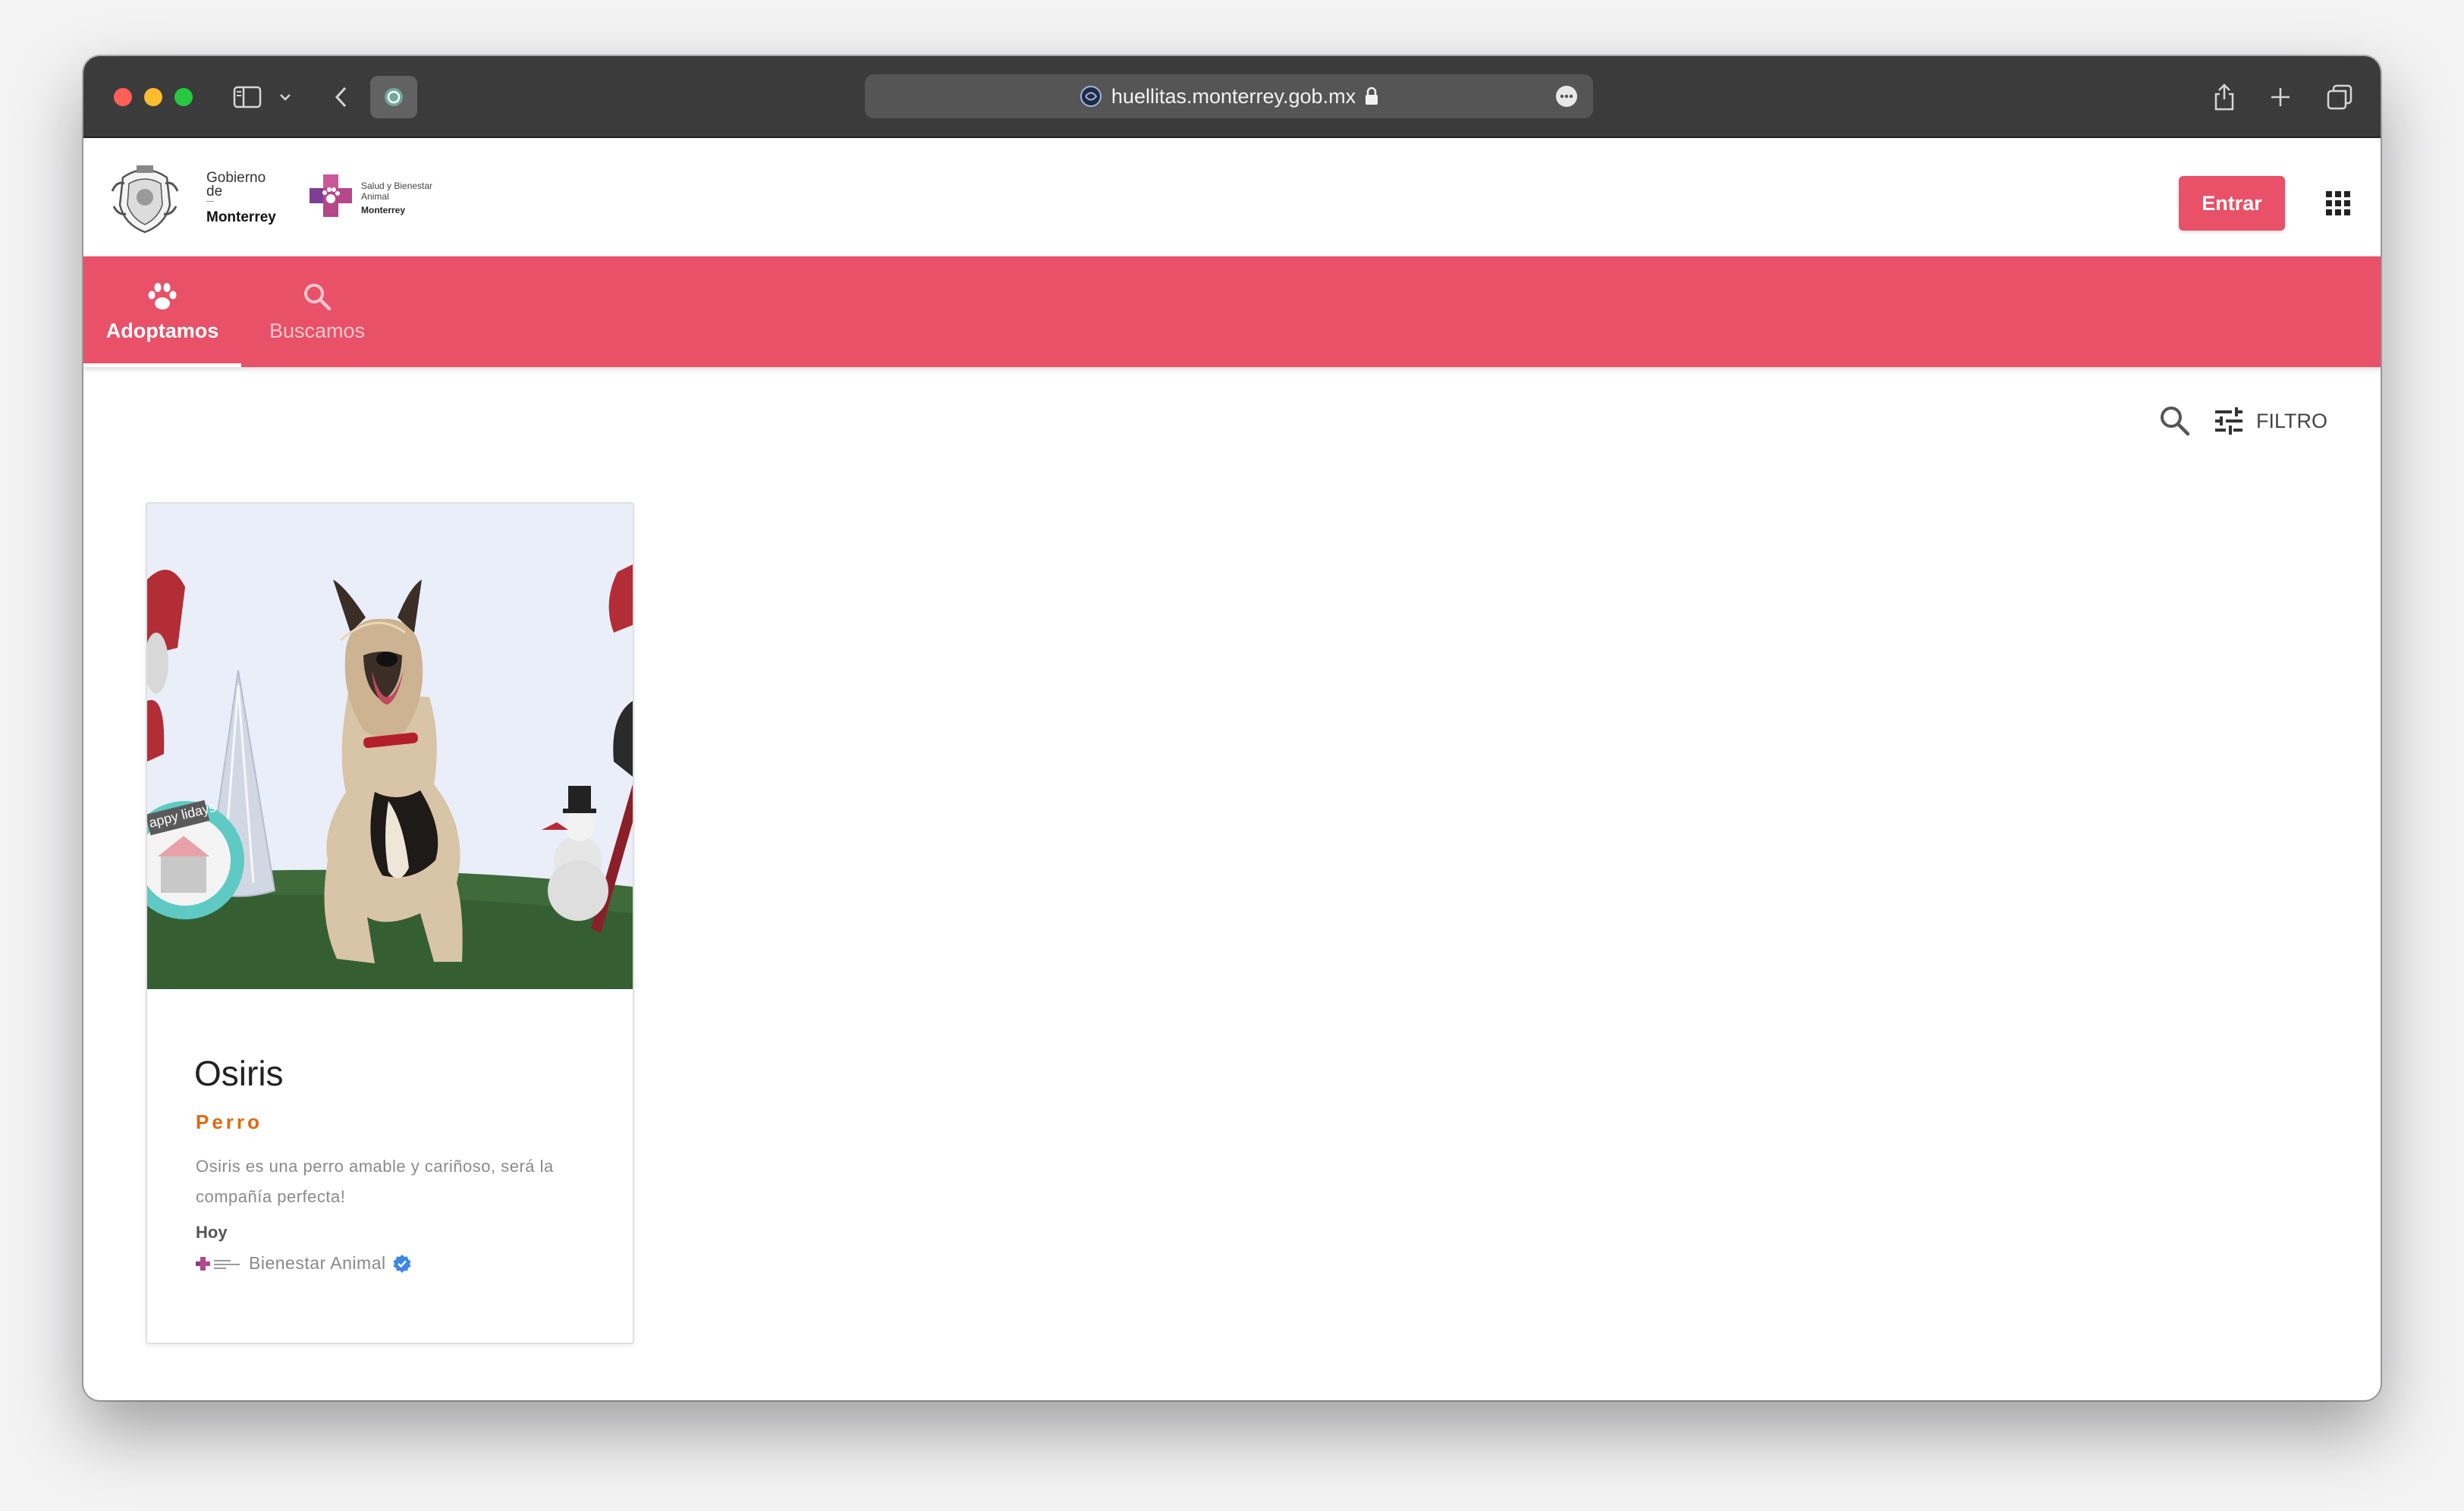  Describe the element at coordinates (396, 198) in the screenshot. I see `bienestar-animal-logo-text: Salud y Bienestar Animal Monterrey` at that location.